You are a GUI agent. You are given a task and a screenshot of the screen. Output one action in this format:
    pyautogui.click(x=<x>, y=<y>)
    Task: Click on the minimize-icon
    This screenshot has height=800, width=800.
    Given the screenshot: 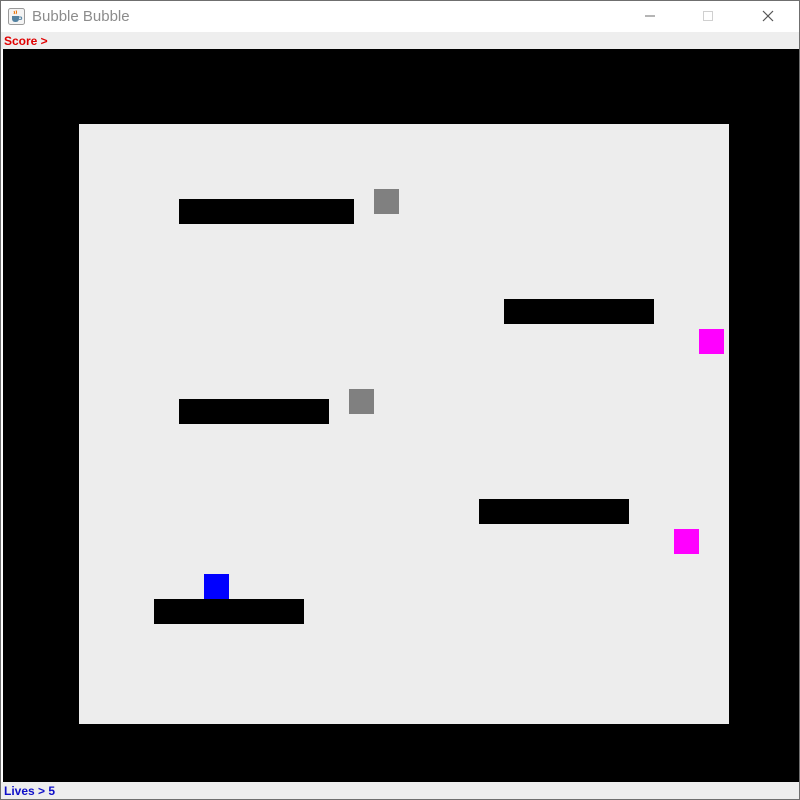 What is the action you would take?
    pyautogui.click(x=650, y=16)
    